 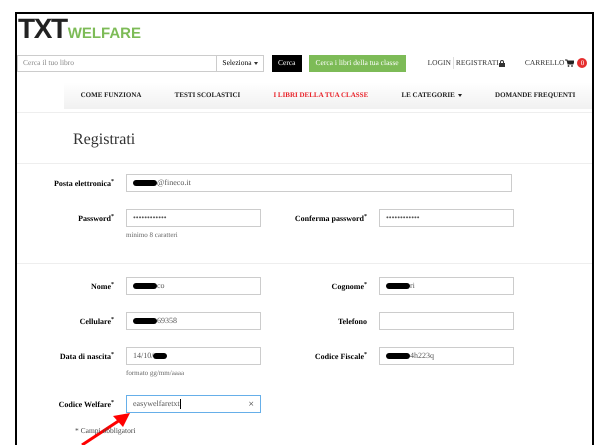 I want to click on field-value: ri, so click(x=412, y=286).